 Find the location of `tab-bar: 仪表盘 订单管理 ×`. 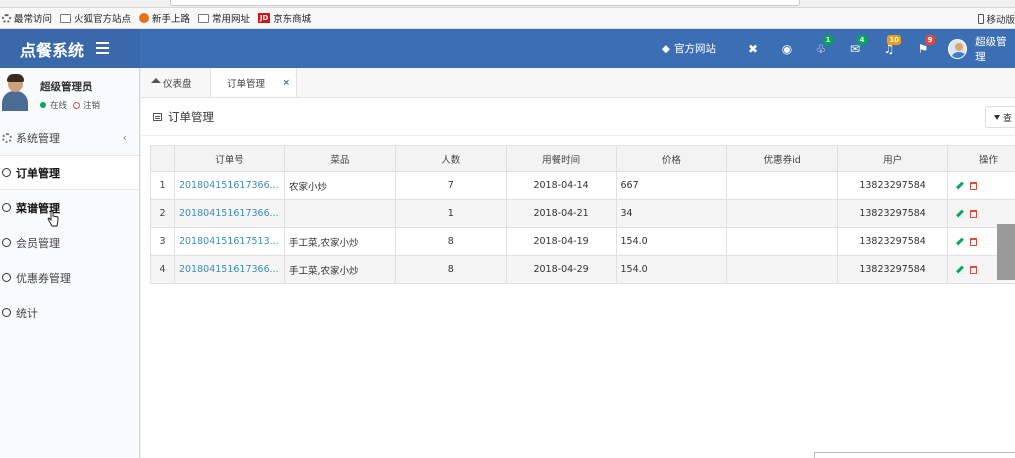

tab-bar: 仪表盘 订单管理 × is located at coordinates (578, 83).